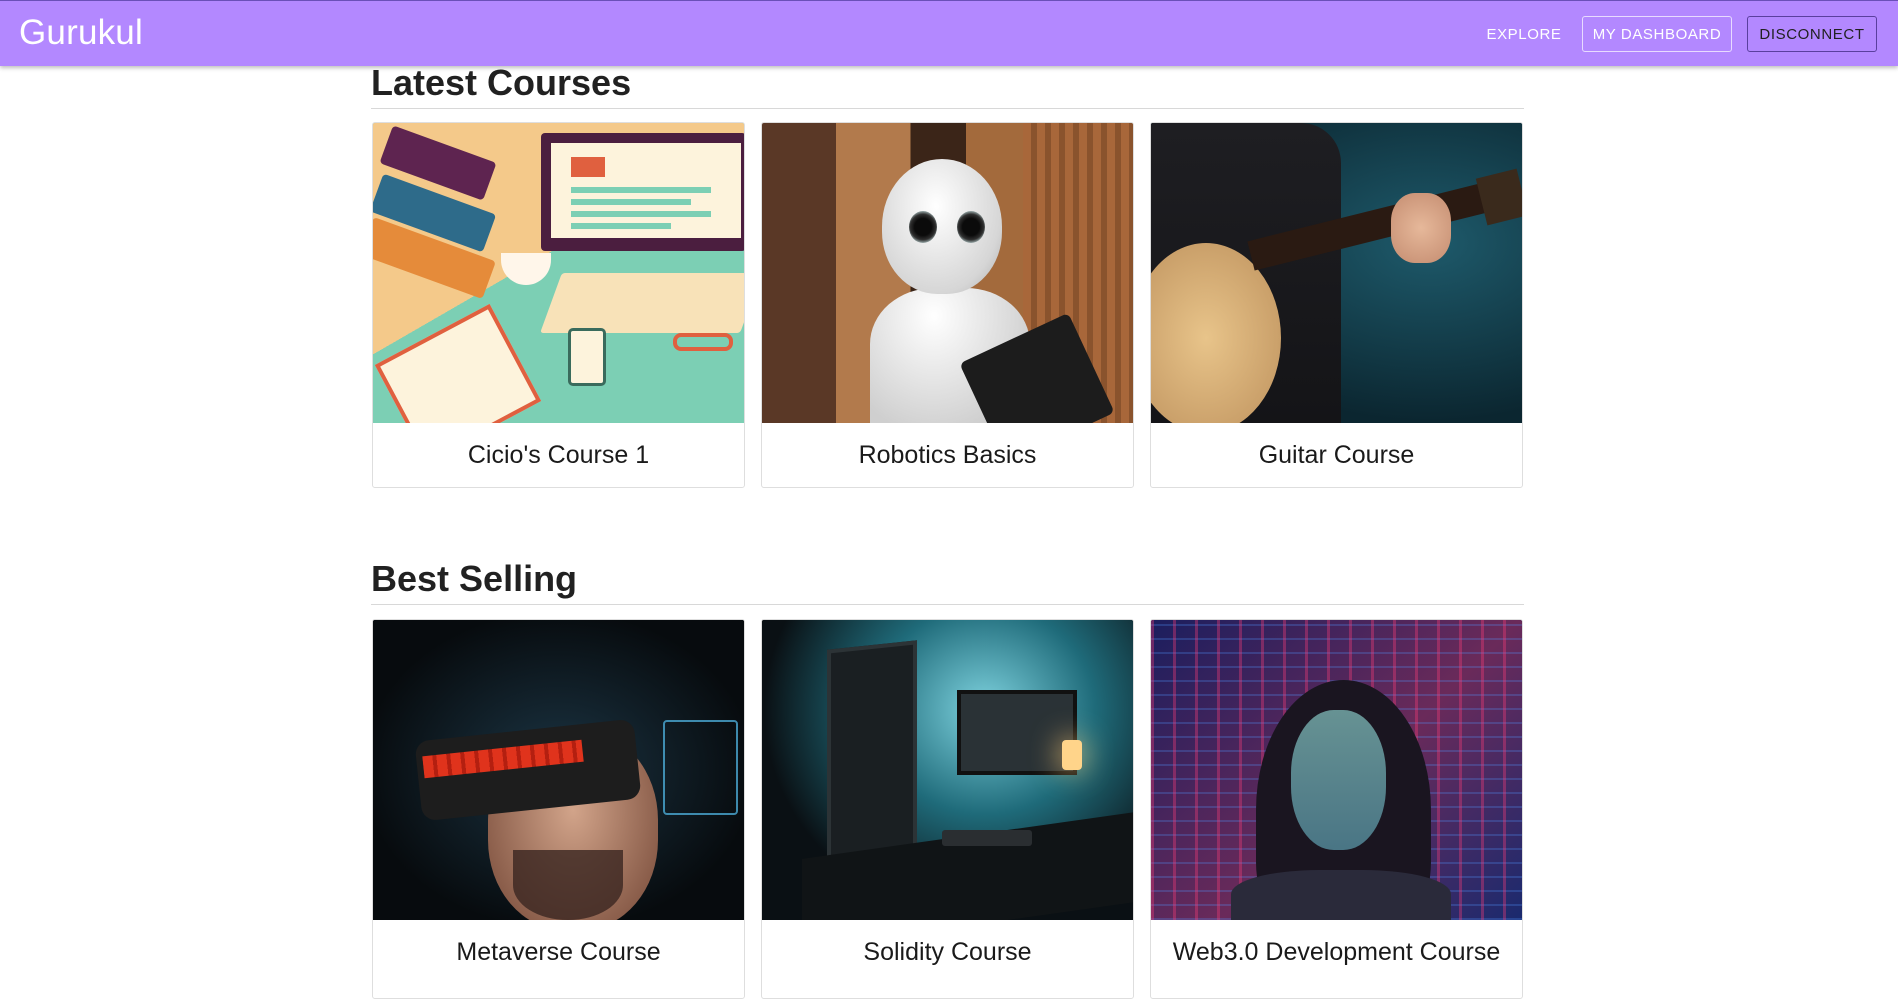 The width and height of the screenshot is (1898, 999). Describe the element at coordinates (947, 455) in the screenshot. I see `course-title: Robotics Basics` at that location.